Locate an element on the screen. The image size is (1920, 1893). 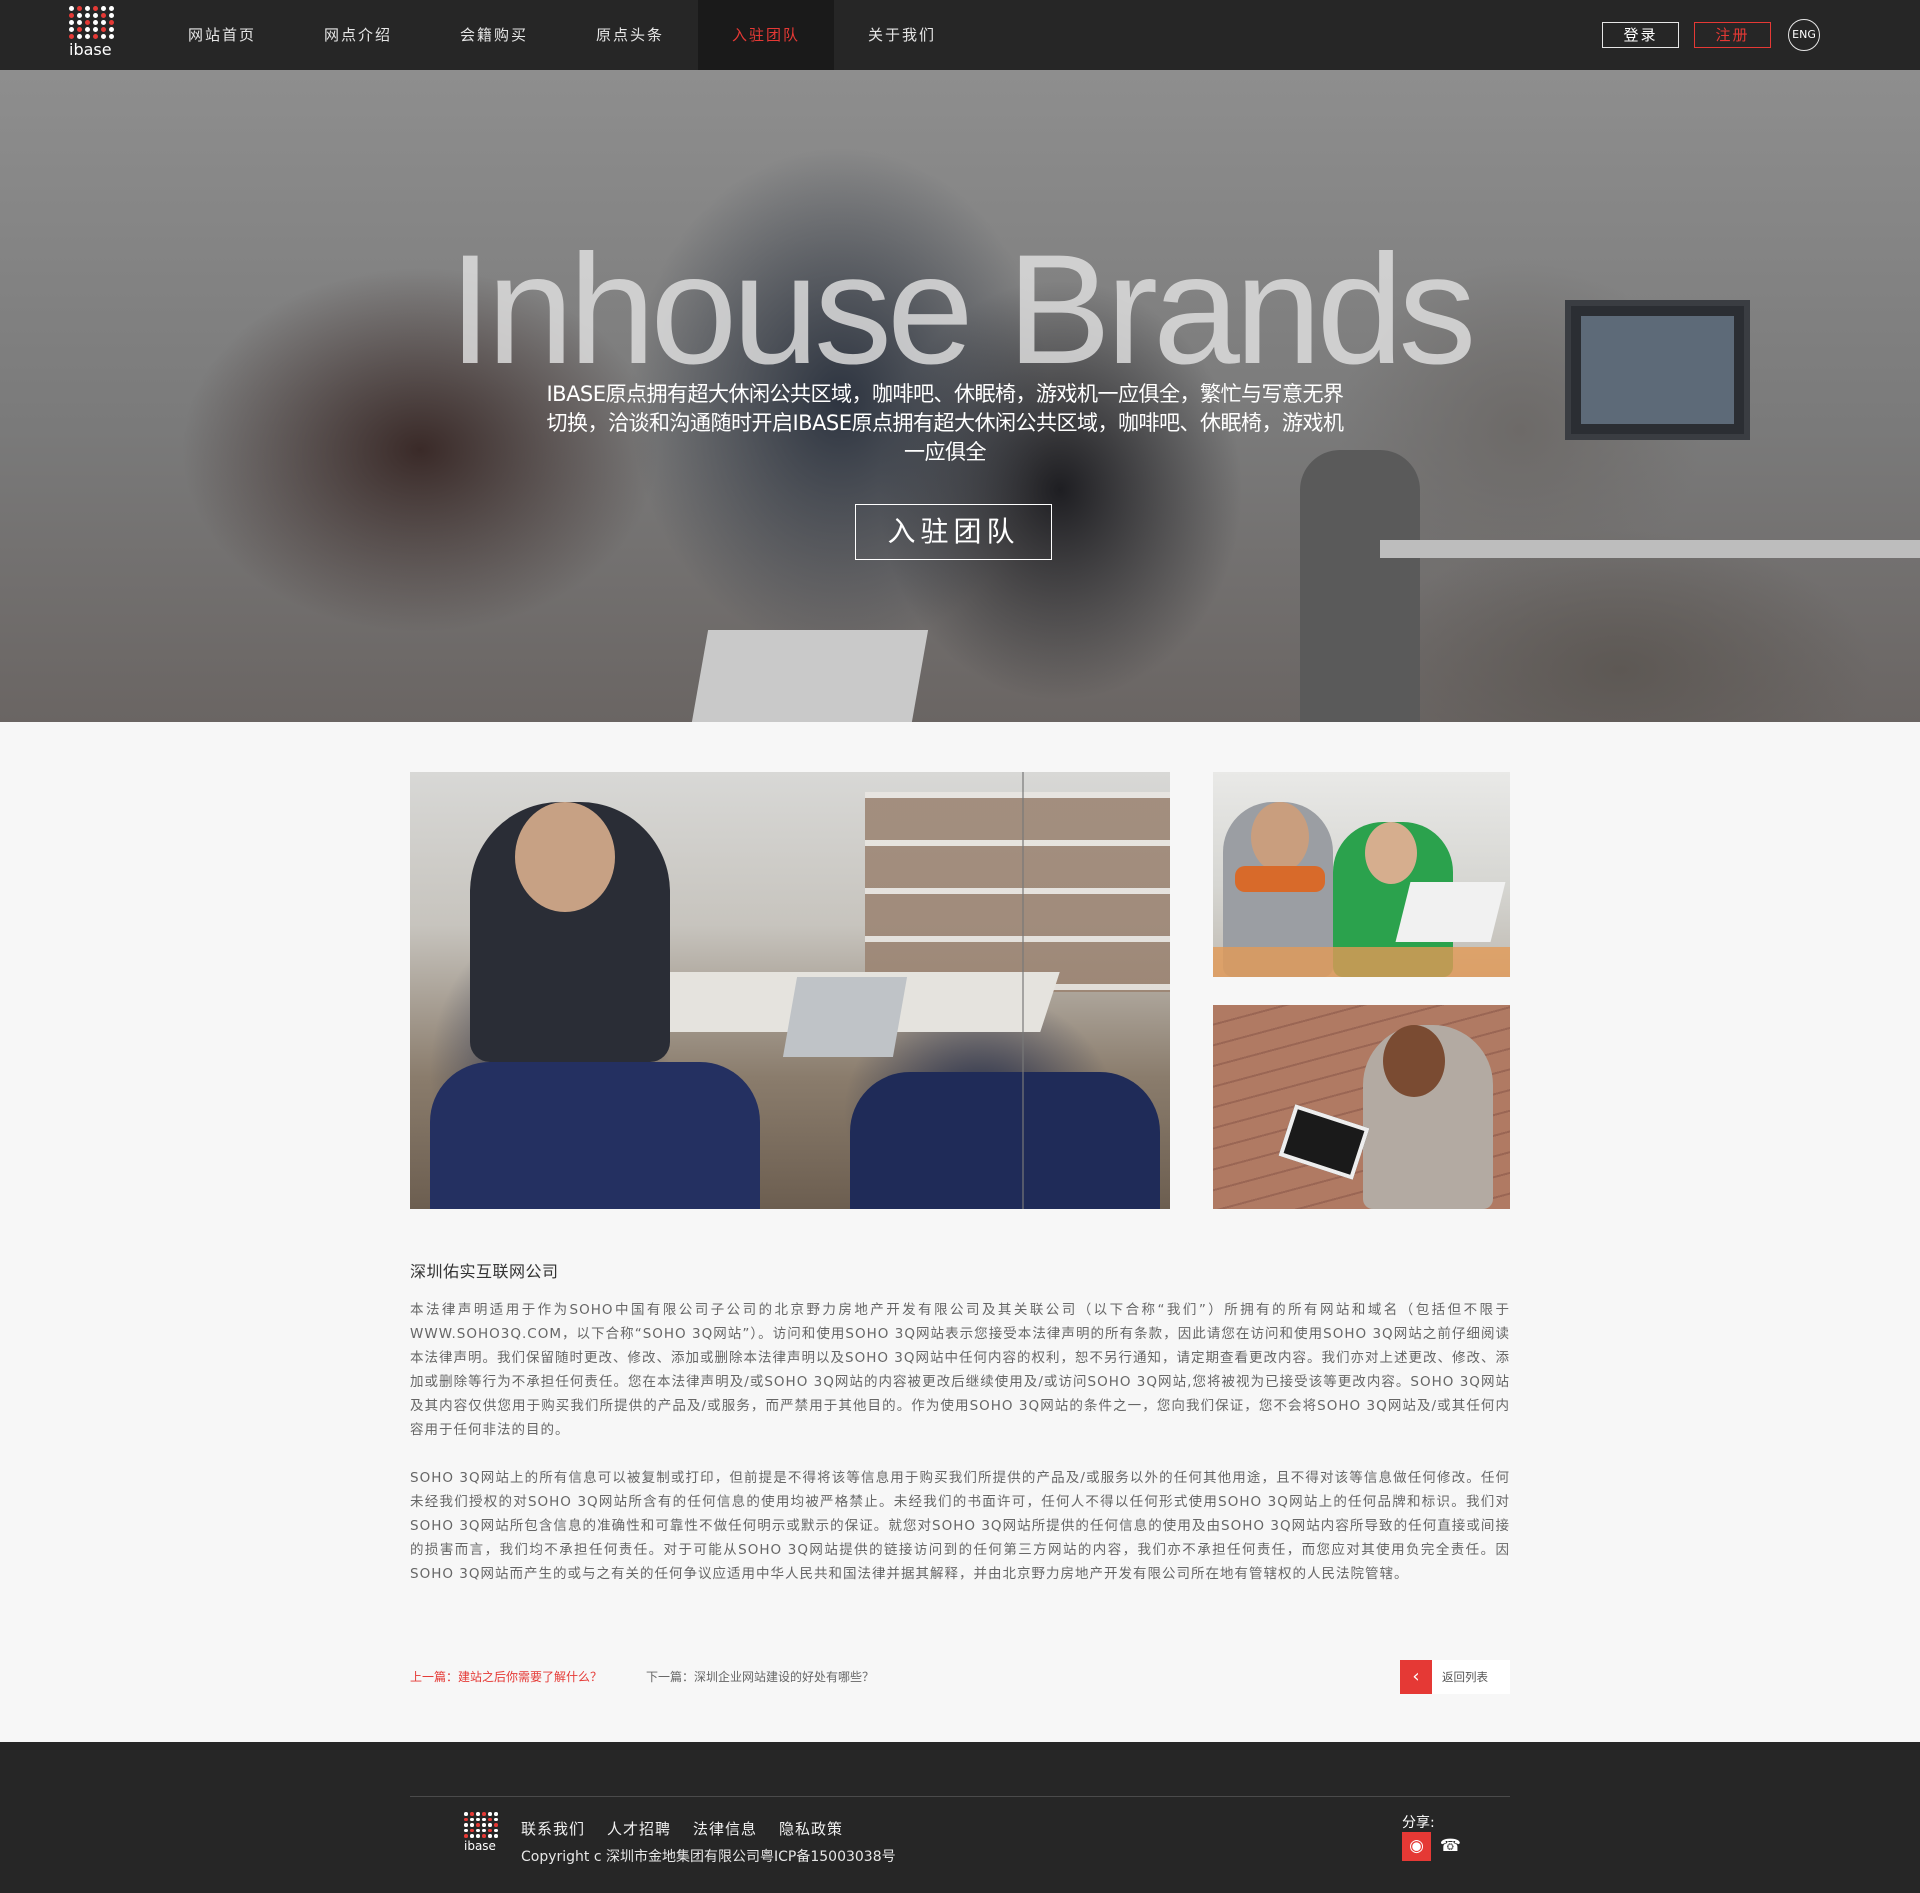
ibase-logo: ibase is located at coordinates (94, 35).